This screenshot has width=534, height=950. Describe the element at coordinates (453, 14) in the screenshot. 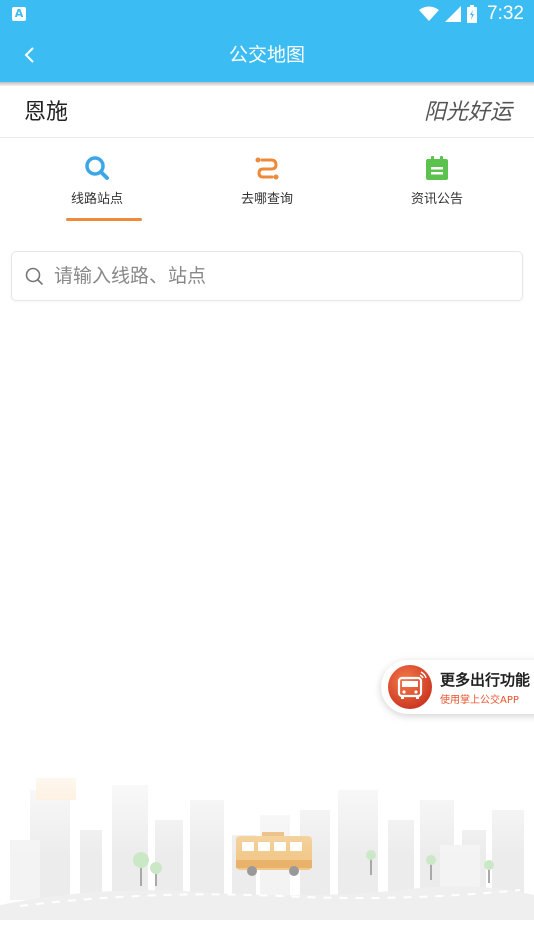

I see `signal-icon` at that location.